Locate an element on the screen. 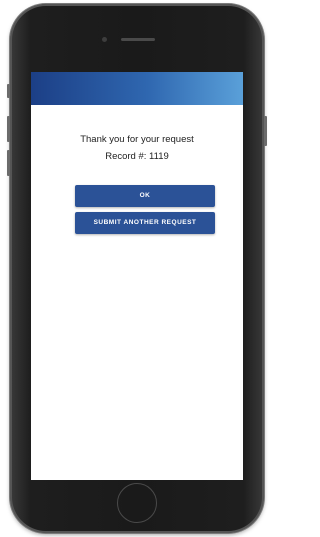  app-header is located at coordinates (137, 88).